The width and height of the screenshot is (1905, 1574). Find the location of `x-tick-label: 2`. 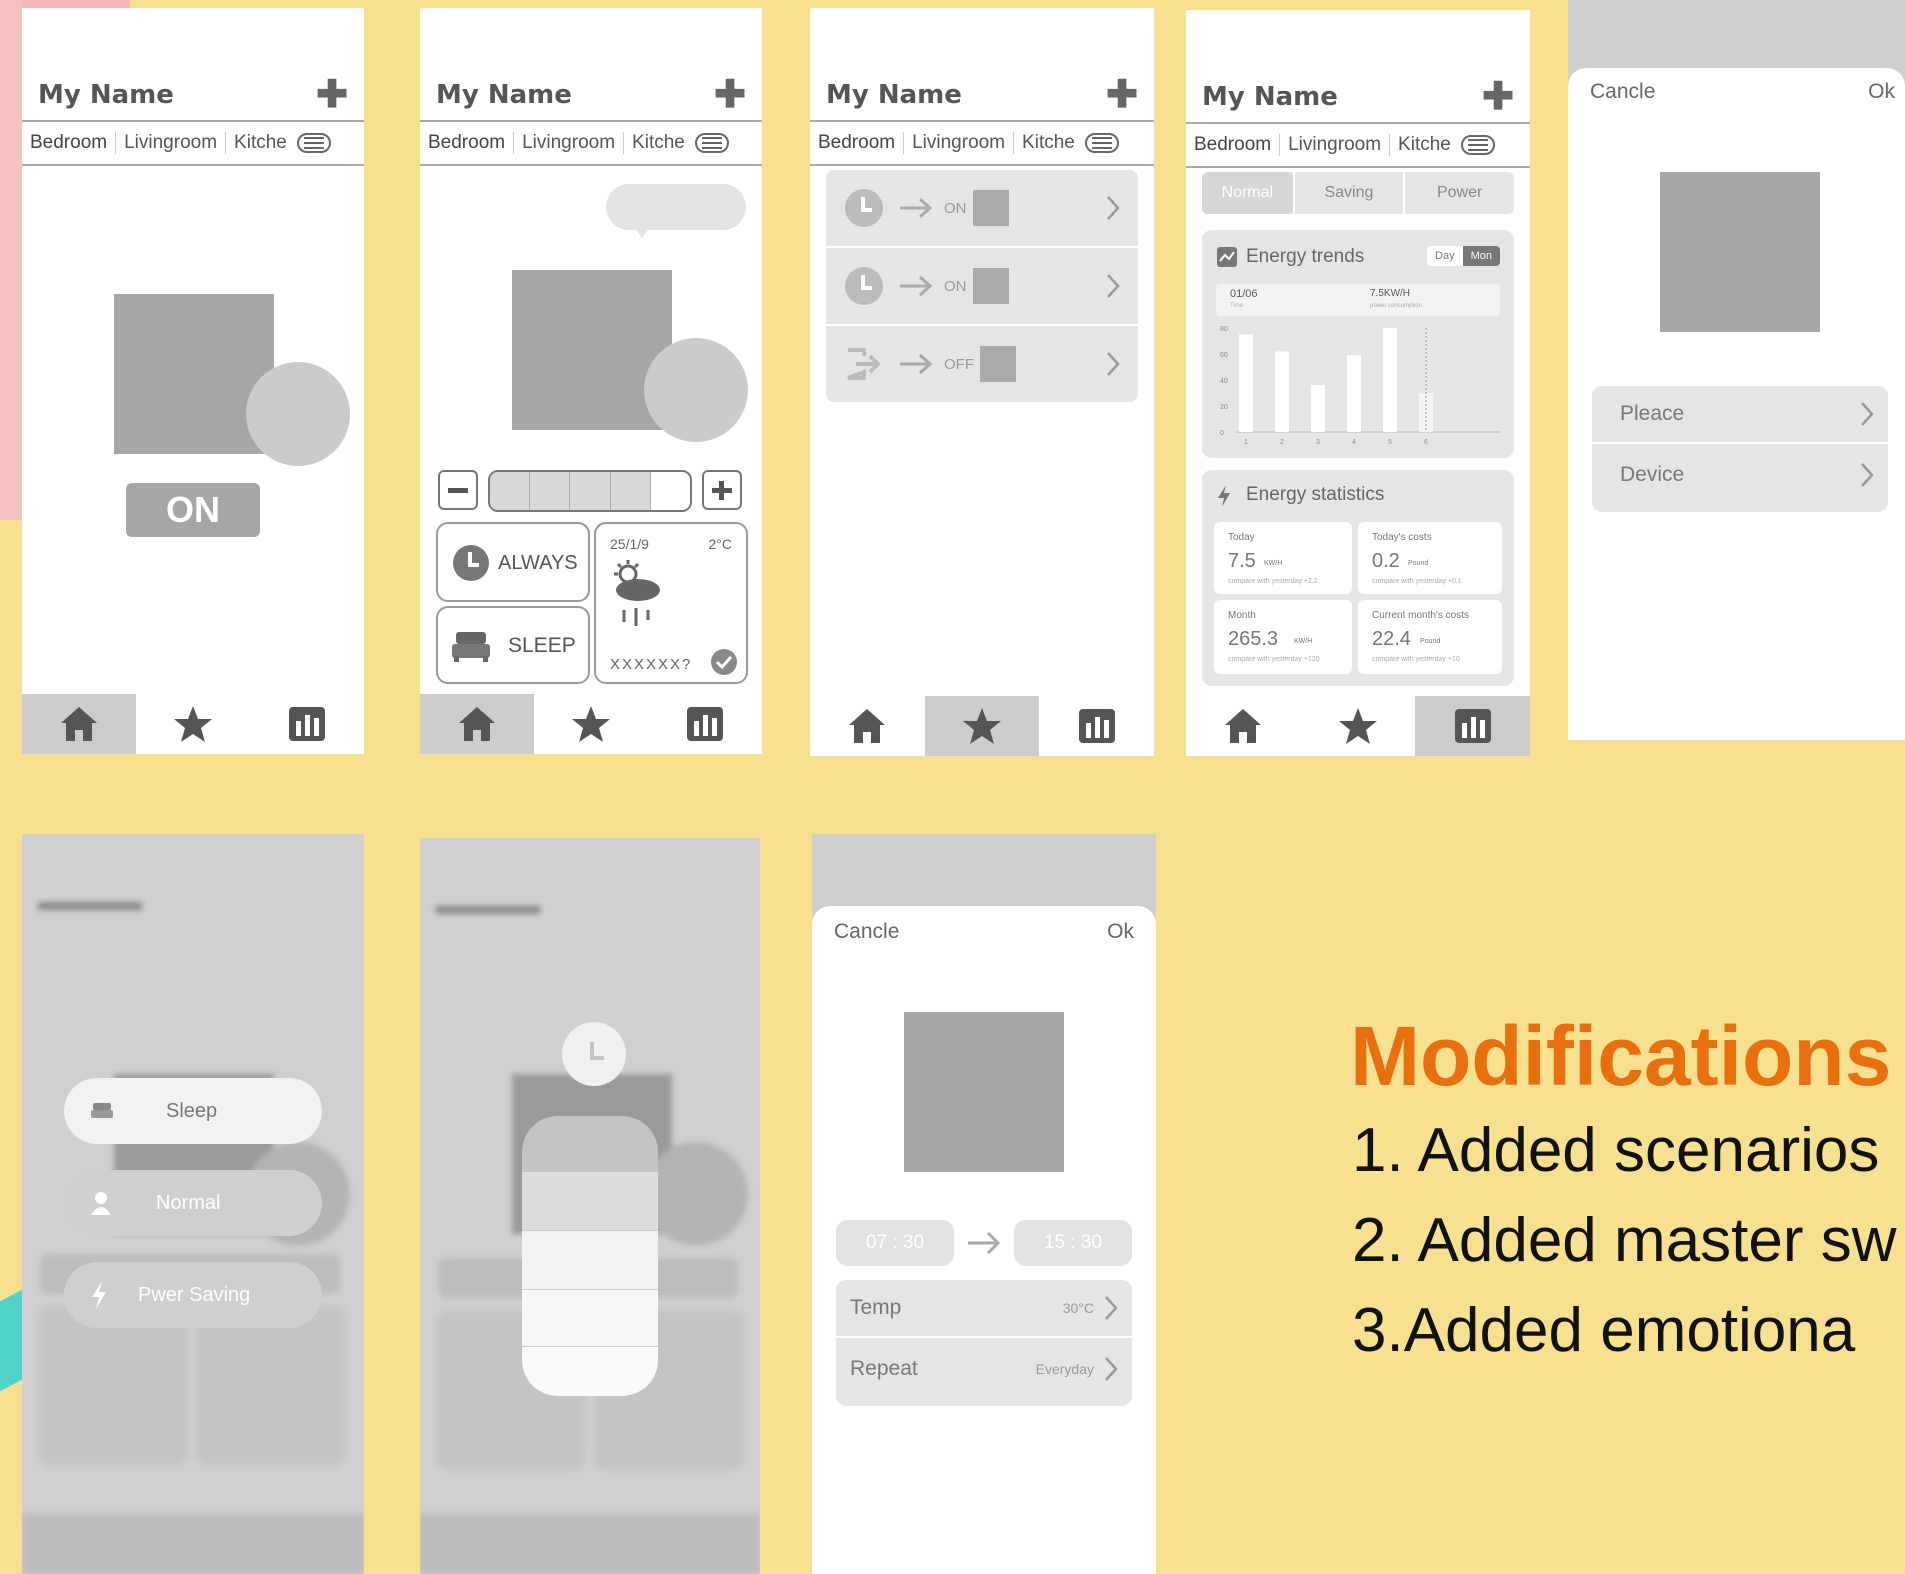

x-tick-label: 2 is located at coordinates (1282, 442).